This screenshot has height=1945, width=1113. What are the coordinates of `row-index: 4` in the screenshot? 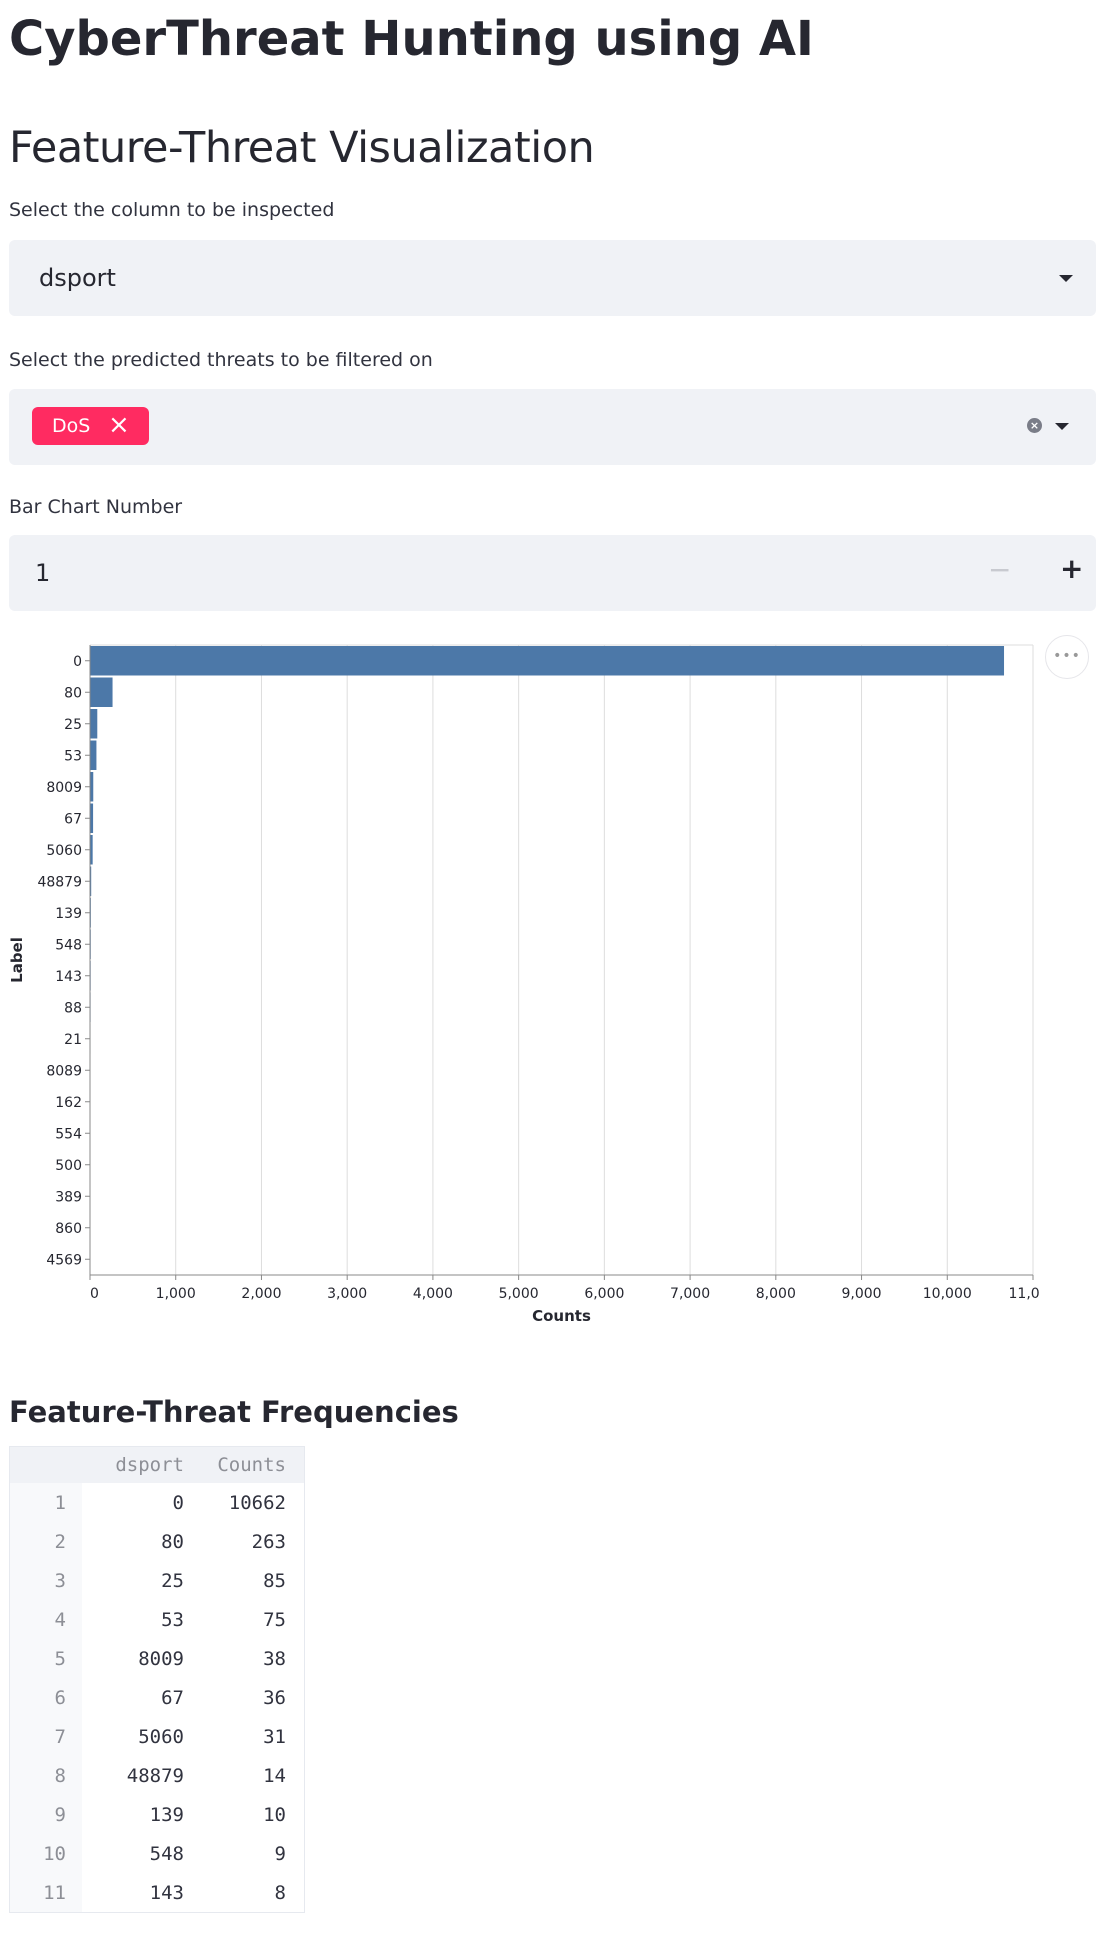 It's located at (45, 1619).